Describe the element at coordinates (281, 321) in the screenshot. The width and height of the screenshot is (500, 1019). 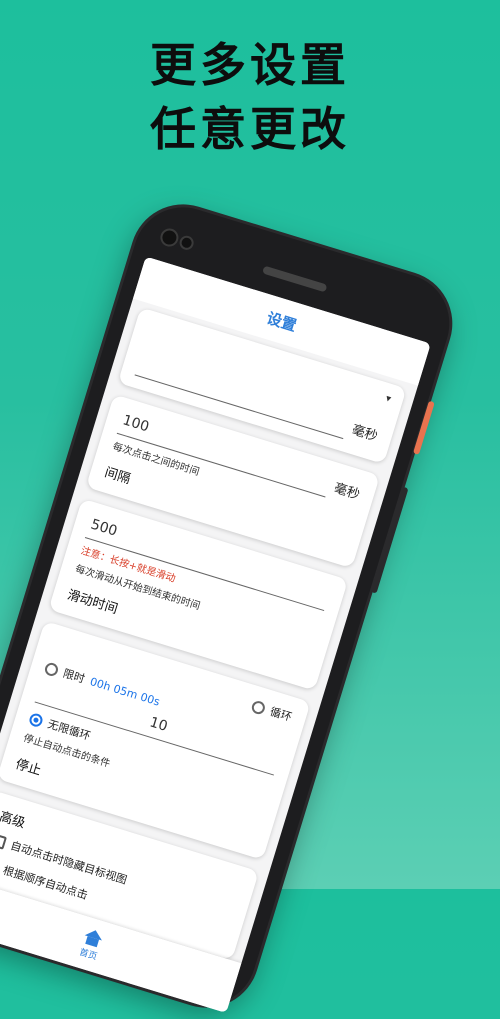
I see `page-title: 设置` at that location.